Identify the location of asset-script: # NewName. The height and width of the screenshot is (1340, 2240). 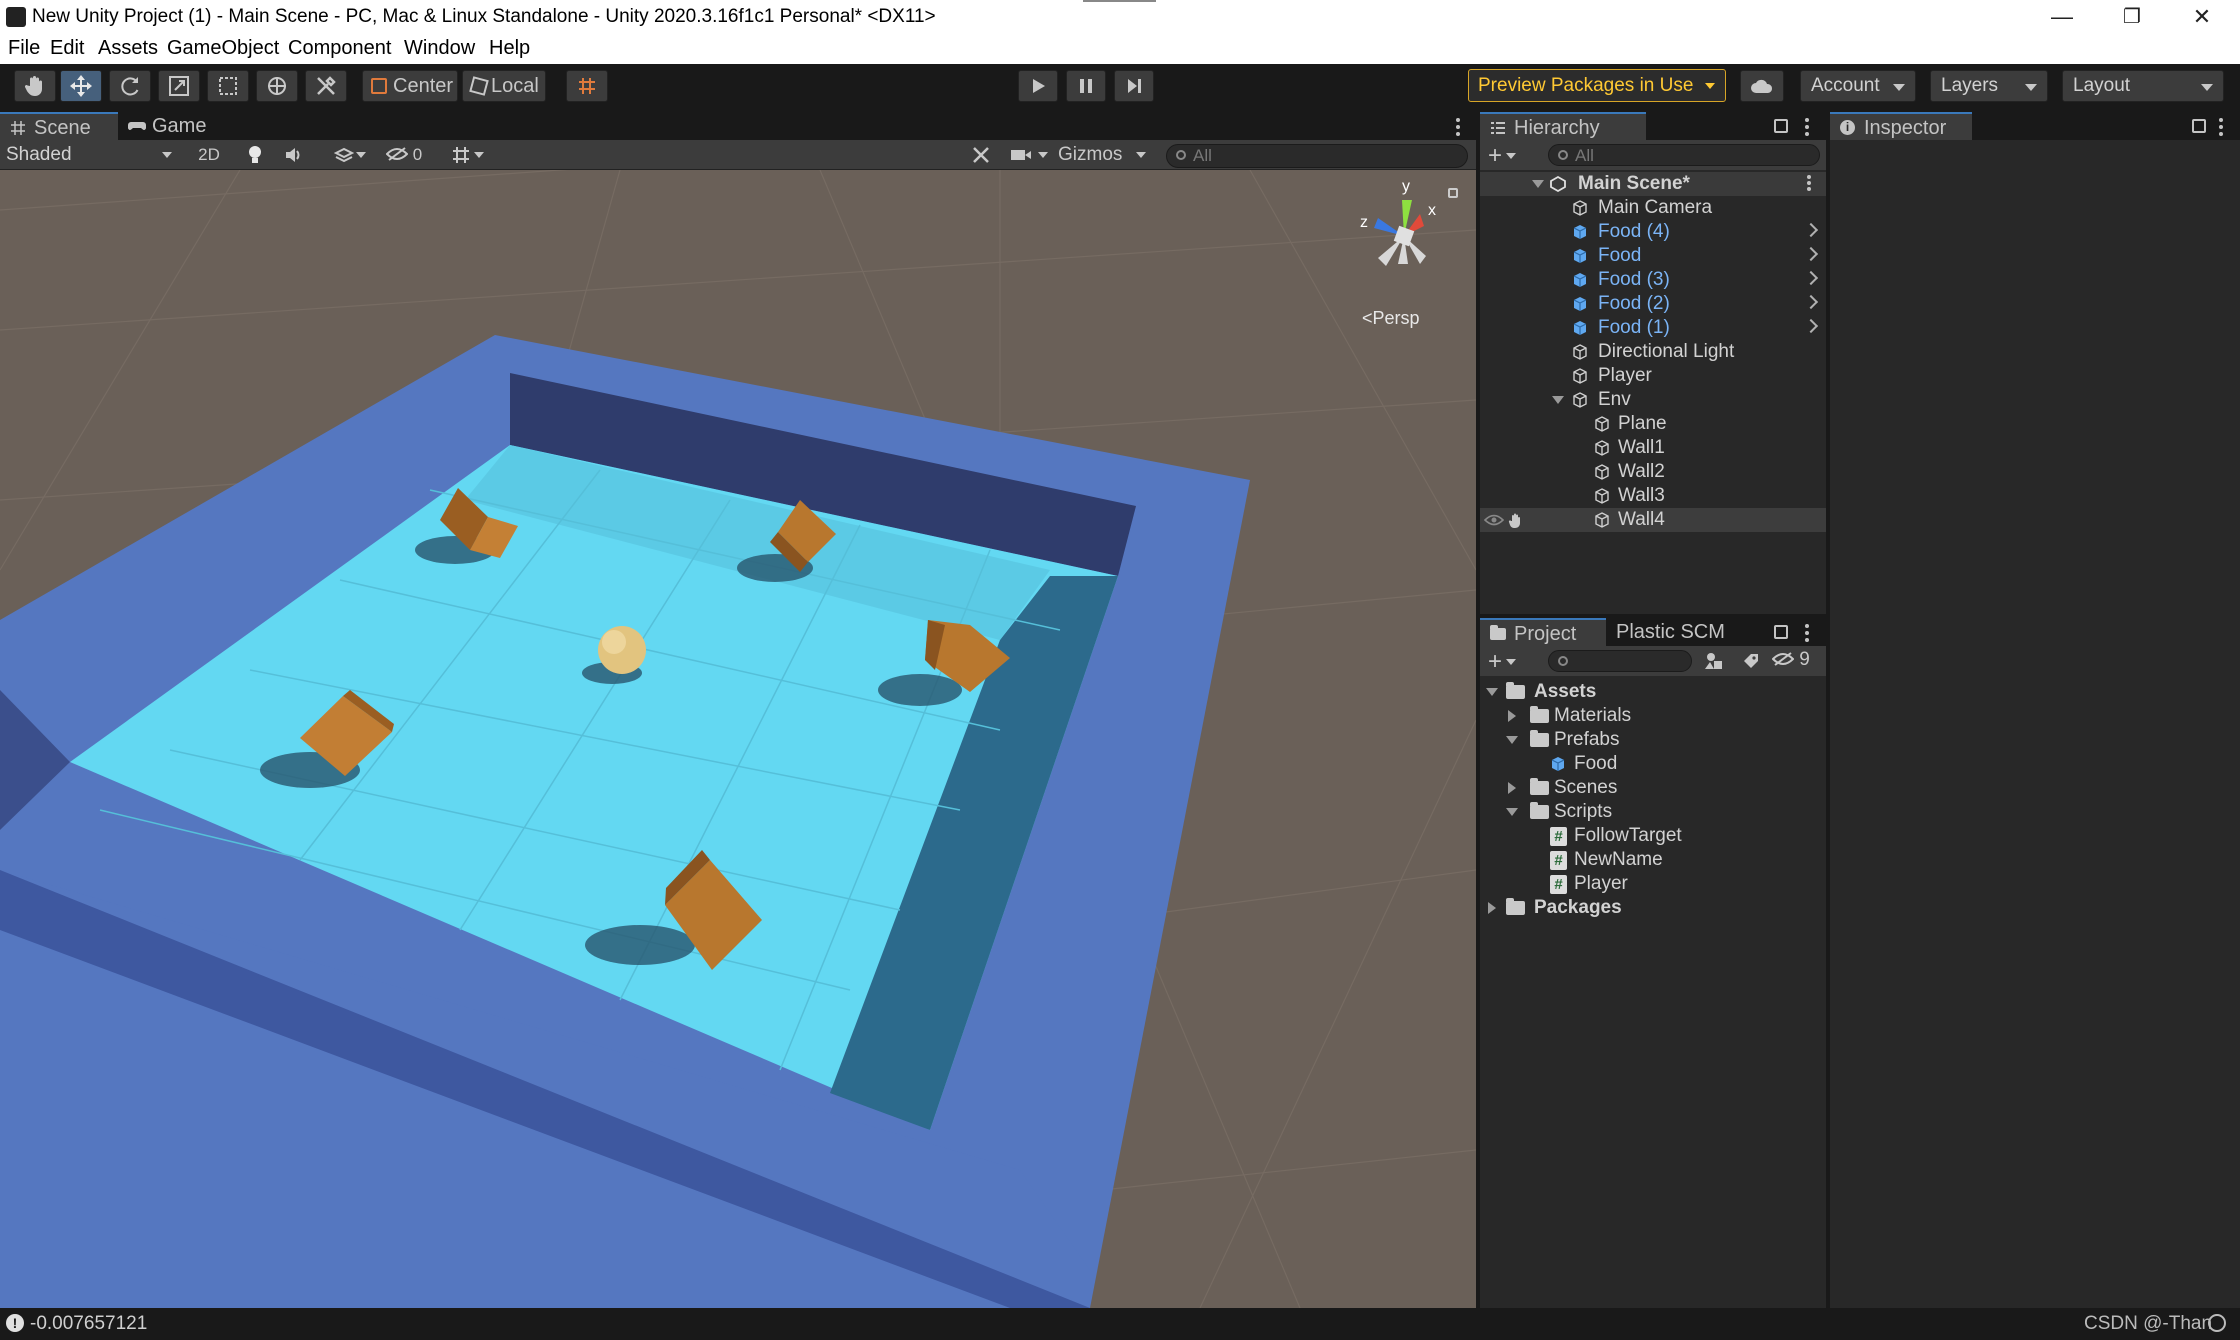
(1653, 860).